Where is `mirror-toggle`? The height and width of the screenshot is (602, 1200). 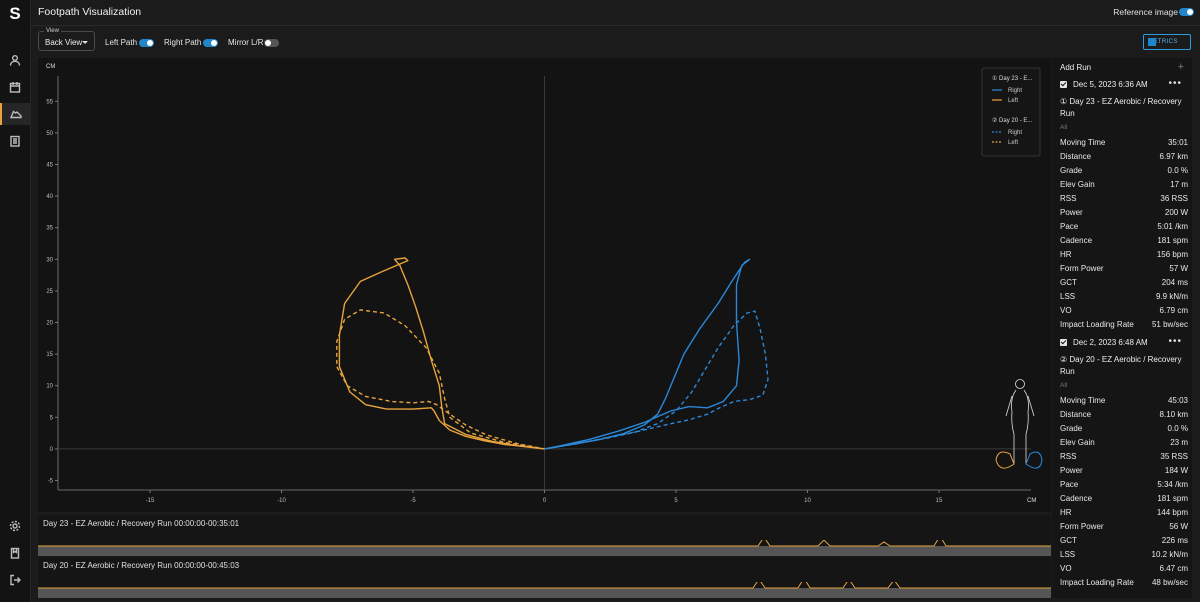 mirror-toggle is located at coordinates (271, 43).